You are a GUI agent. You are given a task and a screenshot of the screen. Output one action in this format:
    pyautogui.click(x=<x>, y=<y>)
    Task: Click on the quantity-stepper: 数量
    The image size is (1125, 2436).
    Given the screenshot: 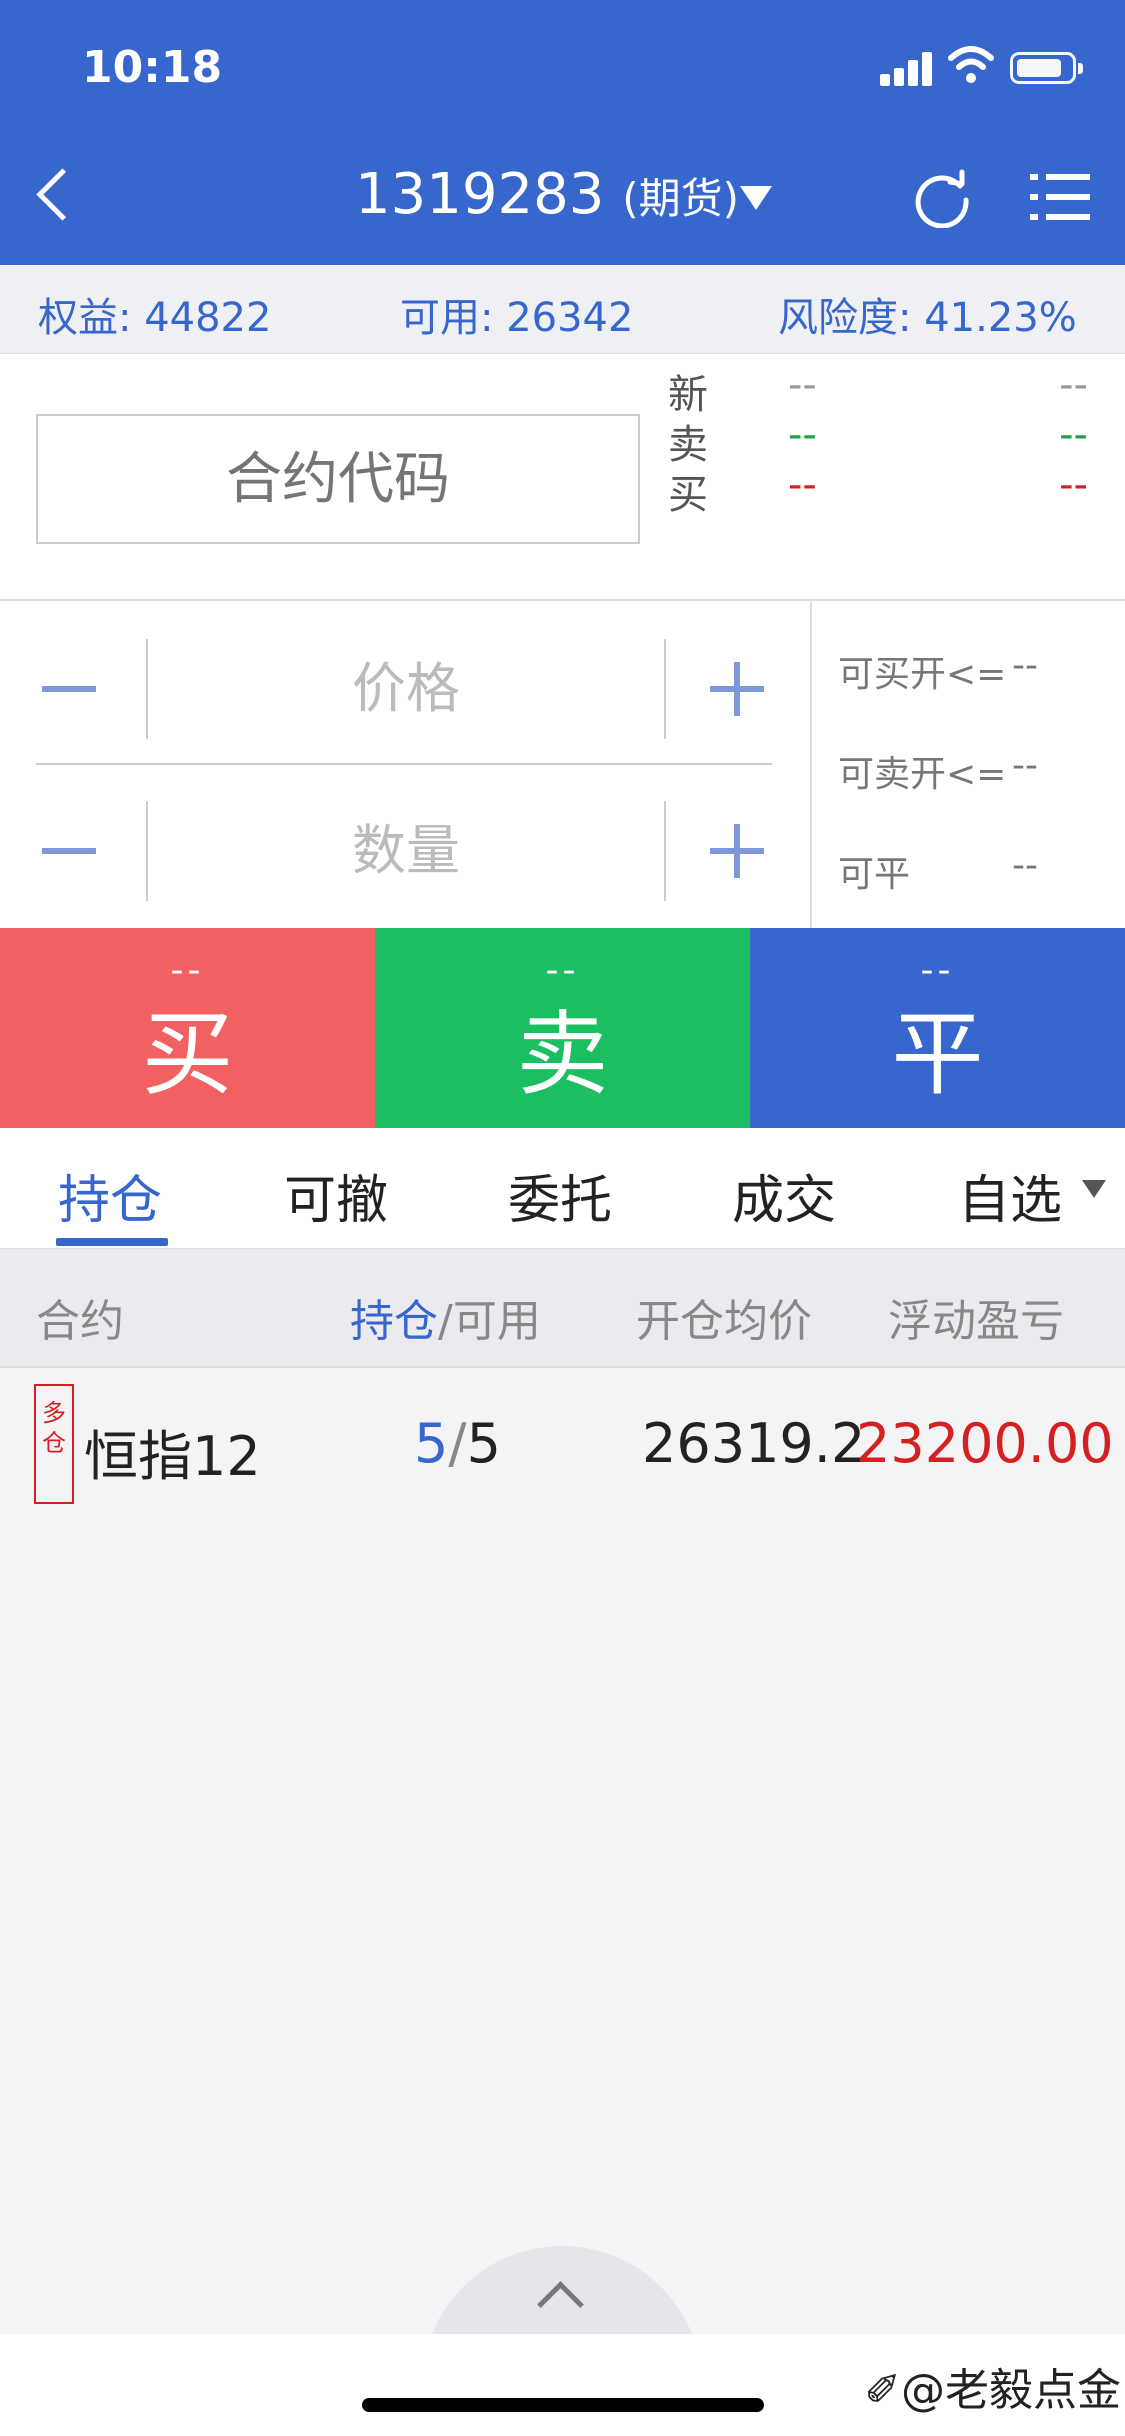 What is the action you would take?
    pyautogui.click(x=404, y=851)
    